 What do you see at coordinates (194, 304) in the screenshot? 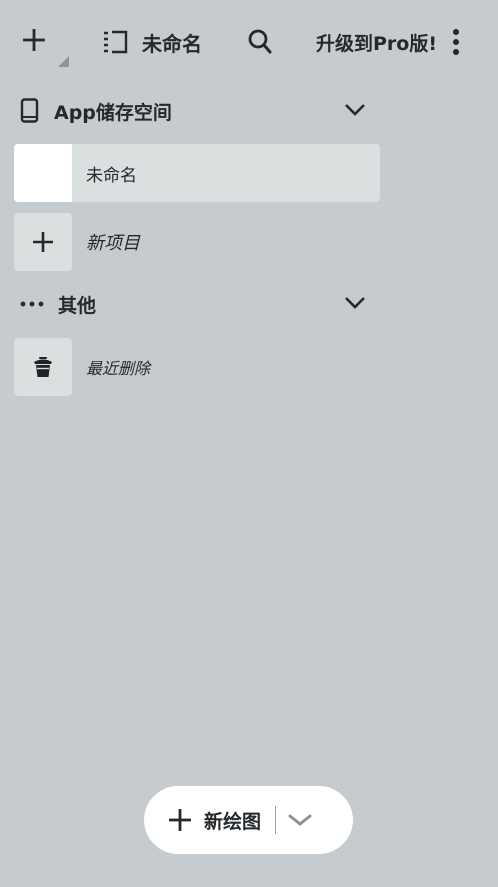
I see `section-header-other: 其他` at bounding box center [194, 304].